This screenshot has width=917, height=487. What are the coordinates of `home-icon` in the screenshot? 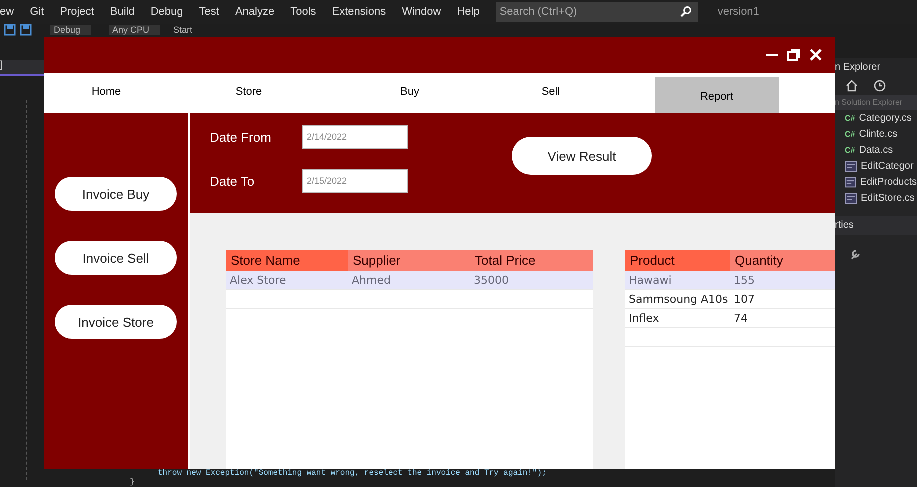 It's located at (852, 86).